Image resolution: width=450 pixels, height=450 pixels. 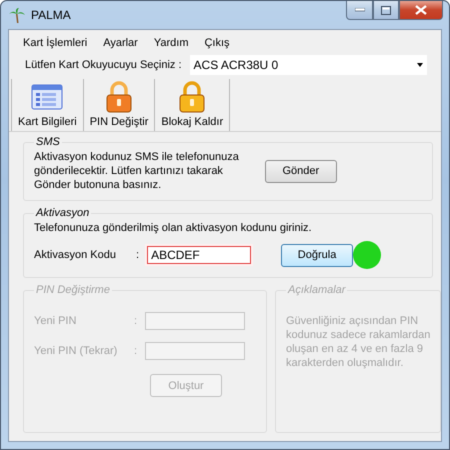 I want to click on reader-dropdown: ACS ACR38U 0, so click(x=308, y=65).